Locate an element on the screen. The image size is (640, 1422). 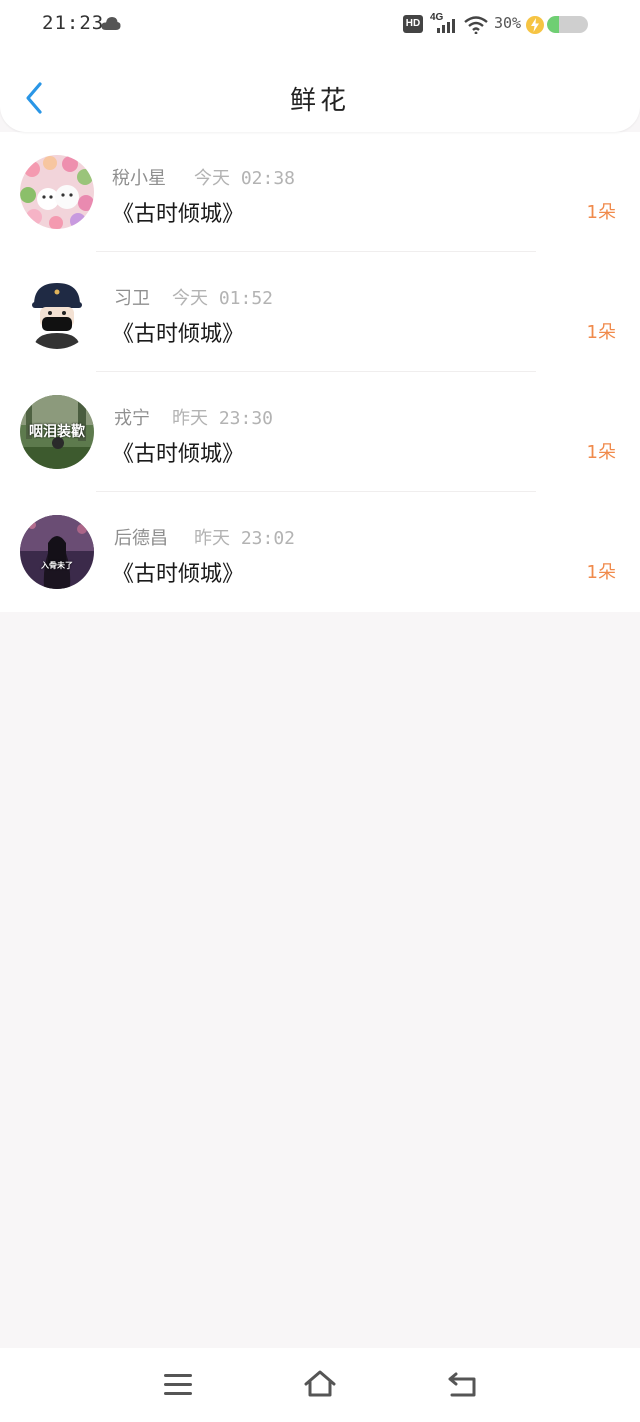
cloud-icon is located at coordinates (111, 25).